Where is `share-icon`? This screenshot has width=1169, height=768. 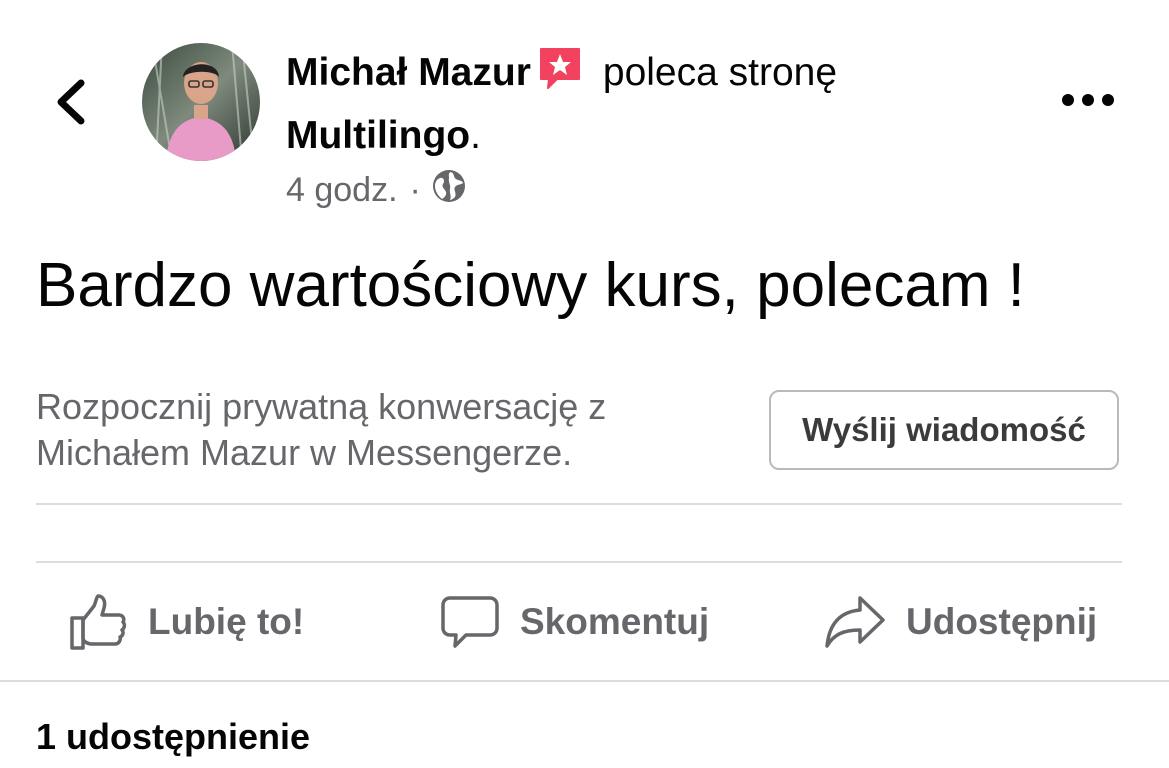 share-icon is located at coordinates (855, 622).